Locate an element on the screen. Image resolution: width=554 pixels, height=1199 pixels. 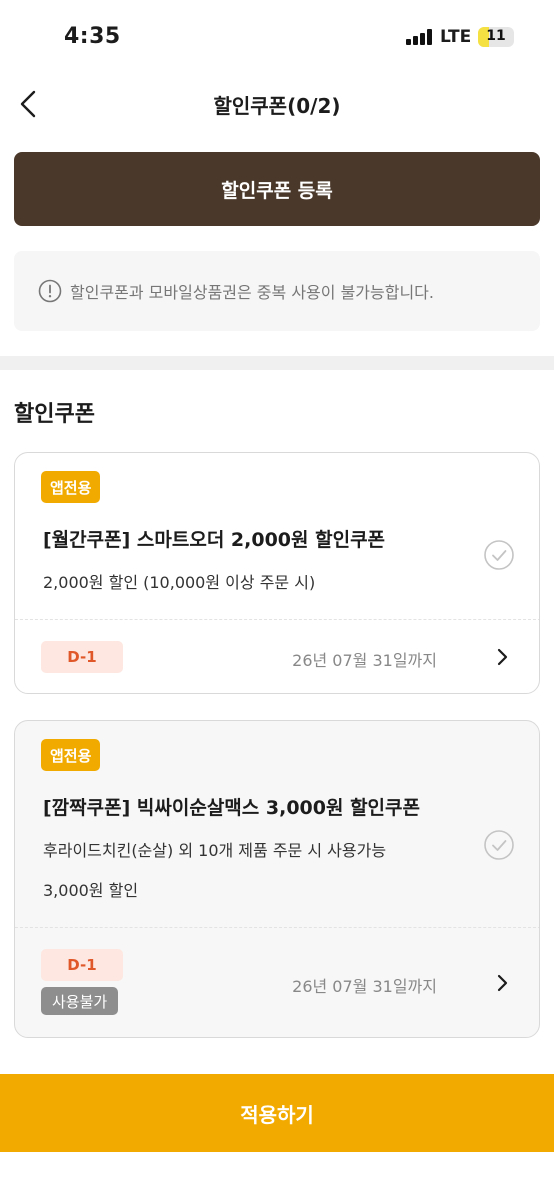
page-title: 할인쿠폰(0/2) is located at coordinates (277, 106).